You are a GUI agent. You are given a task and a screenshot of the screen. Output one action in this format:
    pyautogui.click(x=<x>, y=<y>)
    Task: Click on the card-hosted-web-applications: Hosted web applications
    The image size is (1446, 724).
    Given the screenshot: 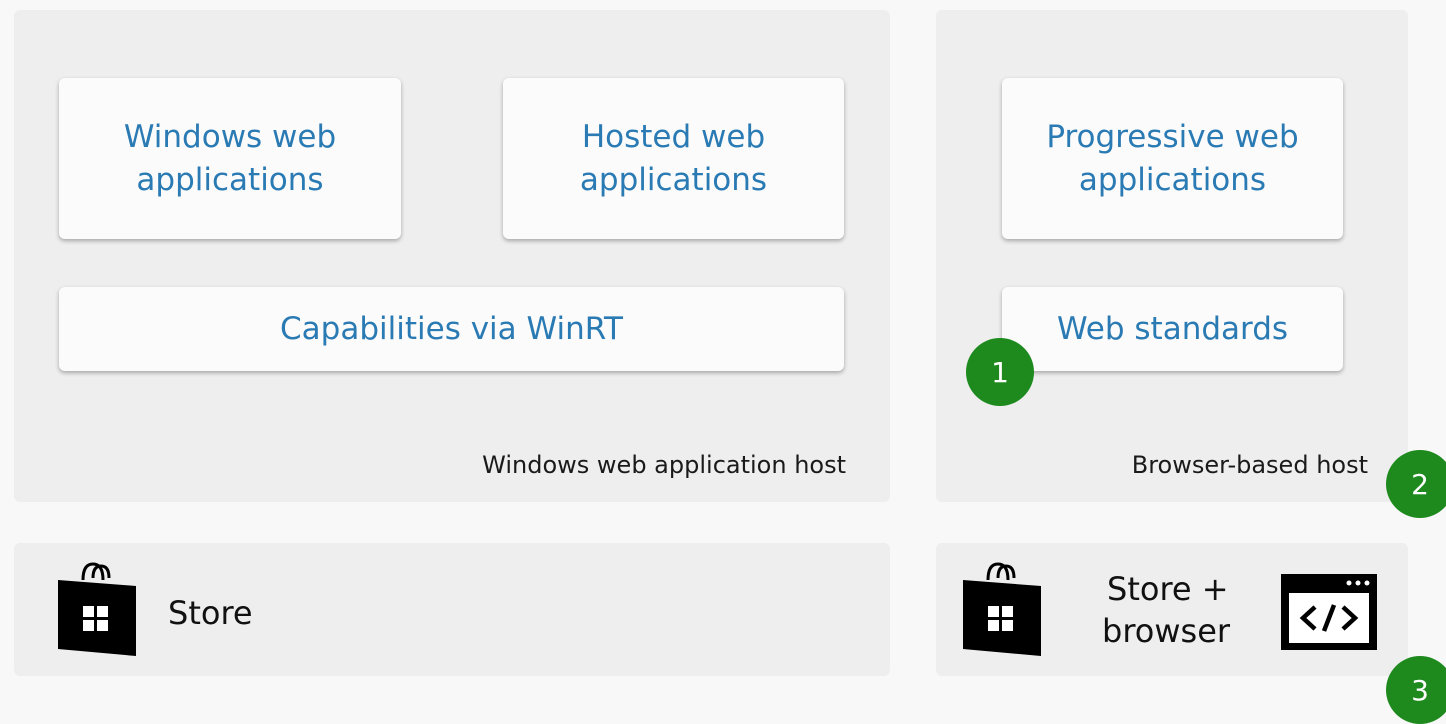 What is the action you would take?
    pyautogui.click(x=673, y=158)
    